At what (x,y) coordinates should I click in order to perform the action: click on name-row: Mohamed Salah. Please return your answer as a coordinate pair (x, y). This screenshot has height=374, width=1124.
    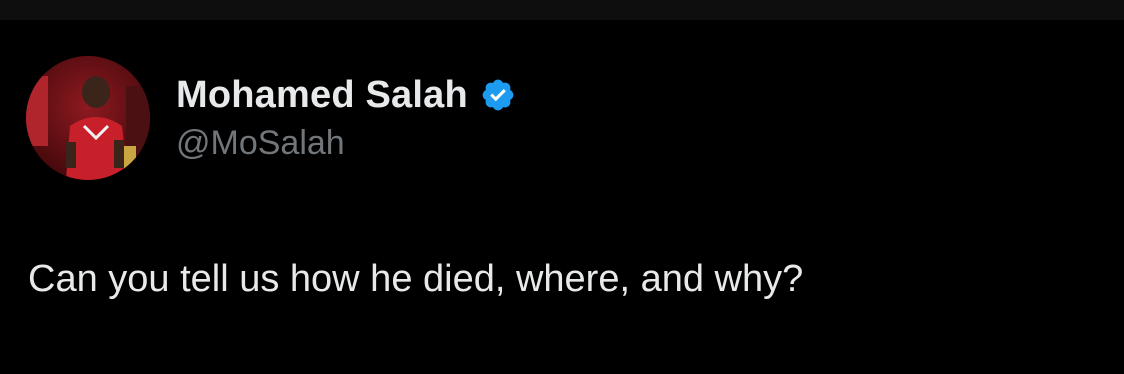
    Looking at the image, I should click on (346, 95).